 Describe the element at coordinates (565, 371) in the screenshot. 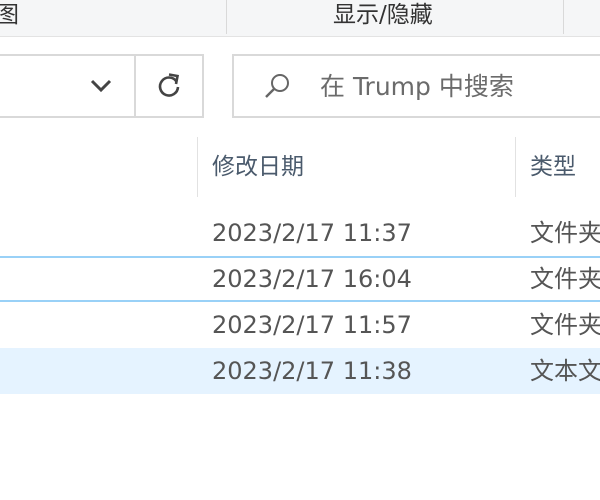

I see `type-cell: 文本文档` at that location.